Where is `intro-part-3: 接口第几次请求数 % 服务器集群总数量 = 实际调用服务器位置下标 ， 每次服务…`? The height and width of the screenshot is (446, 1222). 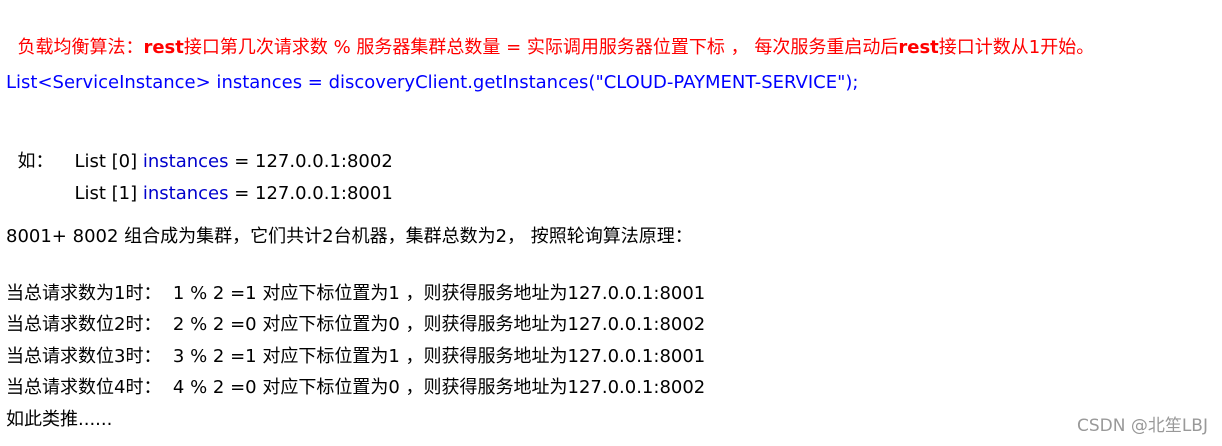
intro-part-3: 接口第几次请求数 % 服务器集群总数量 = 实际调用服务器位置下标 ， 每次服务… is located at coordinates (541, 47).